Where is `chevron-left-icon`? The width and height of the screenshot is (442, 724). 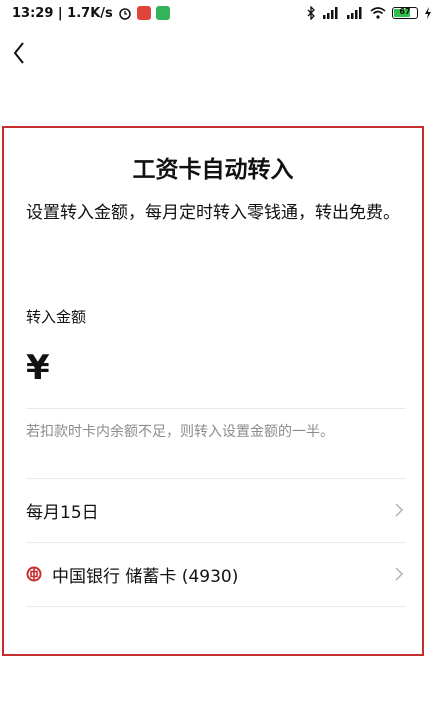 chevron-left-icon is located at coordinates (18, 53).